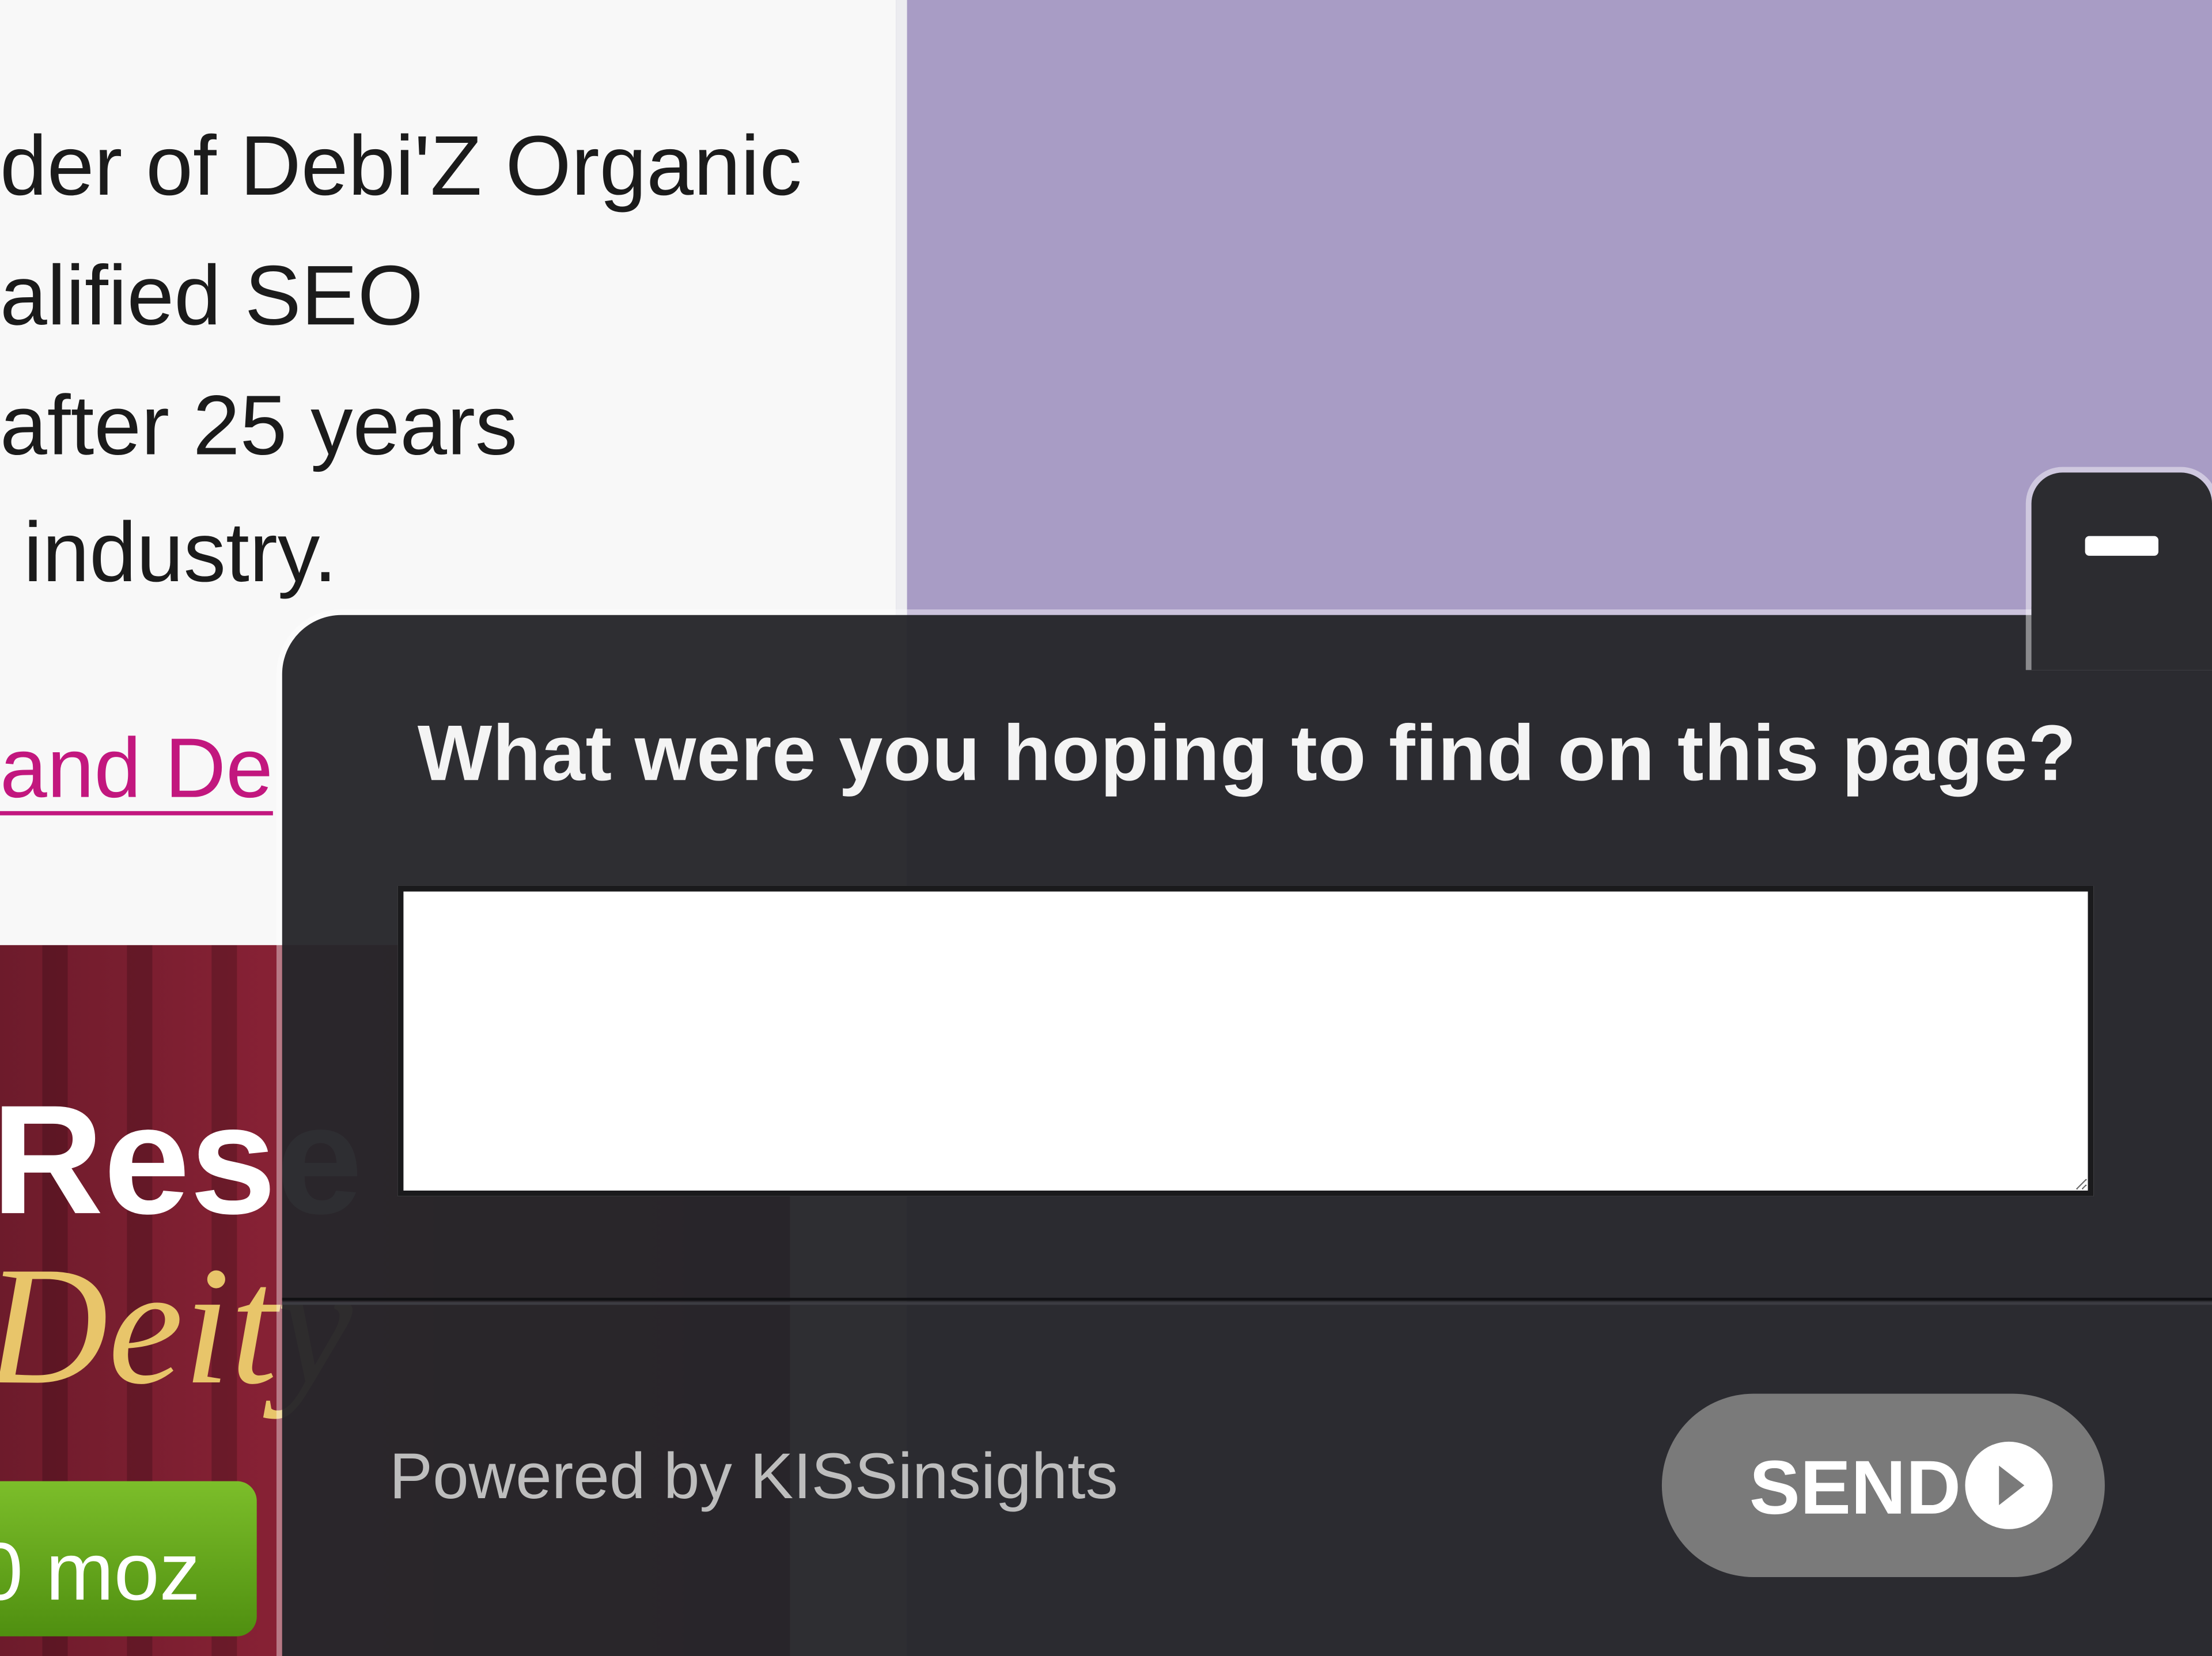 The width and height of the screenshot is (2212, 1656). What do you see at coordinates (753, 1475) in the screenshot?
I see `powered-by-link: Powered by KISSinsights` at bounding box center [753, 1475].